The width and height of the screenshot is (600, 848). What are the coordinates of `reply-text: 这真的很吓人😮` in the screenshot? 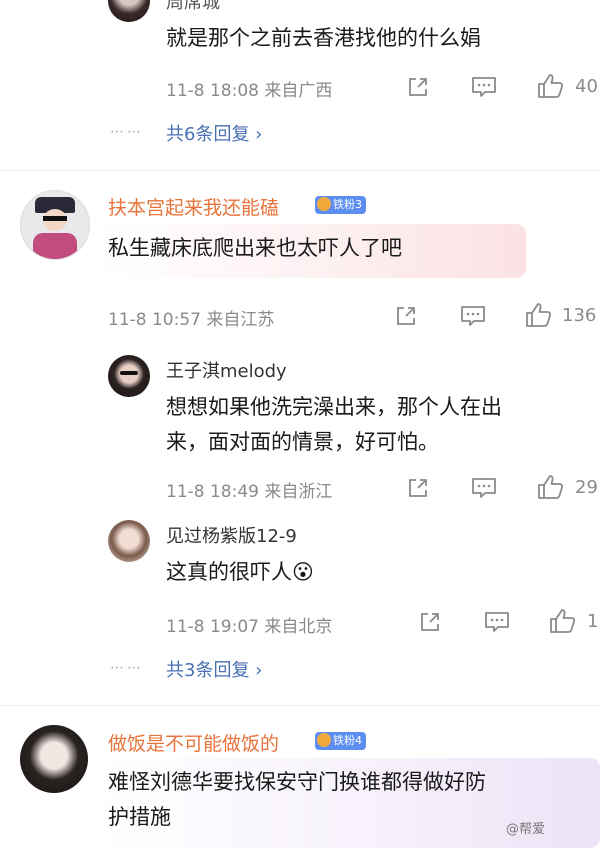 It's located at (240, 572).